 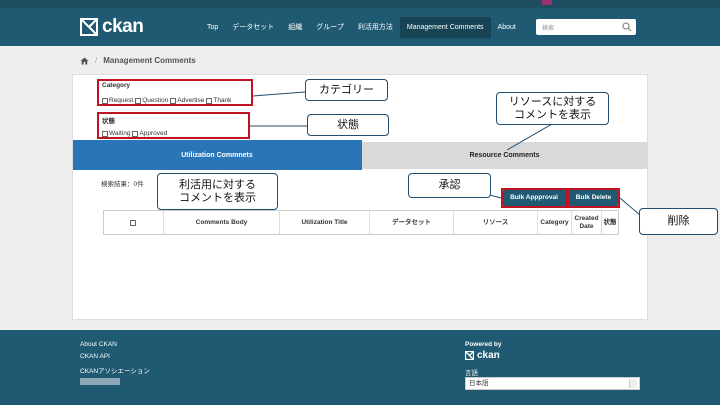 What do you see at coordinates (95, 356) in the screenshot?
I see `footer-link-api: CKAN API` at bounding box center [95, 356].